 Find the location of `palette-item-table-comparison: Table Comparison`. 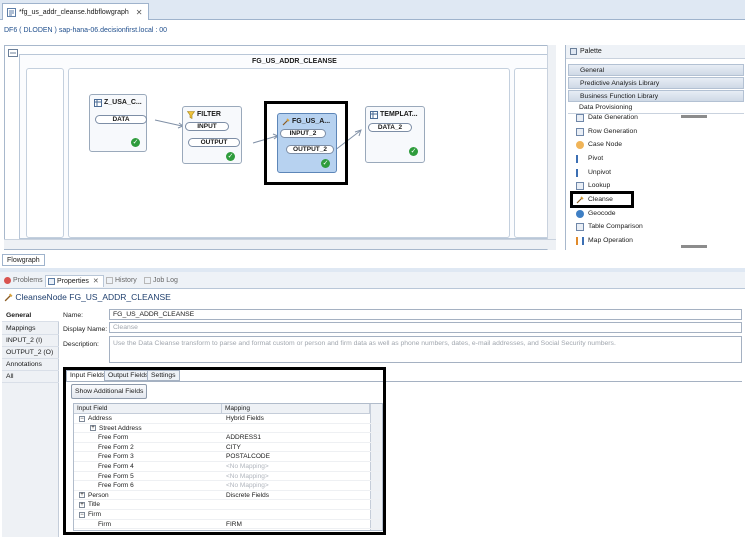

palette-item-table-comparison: Table Comparison is located at coordinates (608, 227).